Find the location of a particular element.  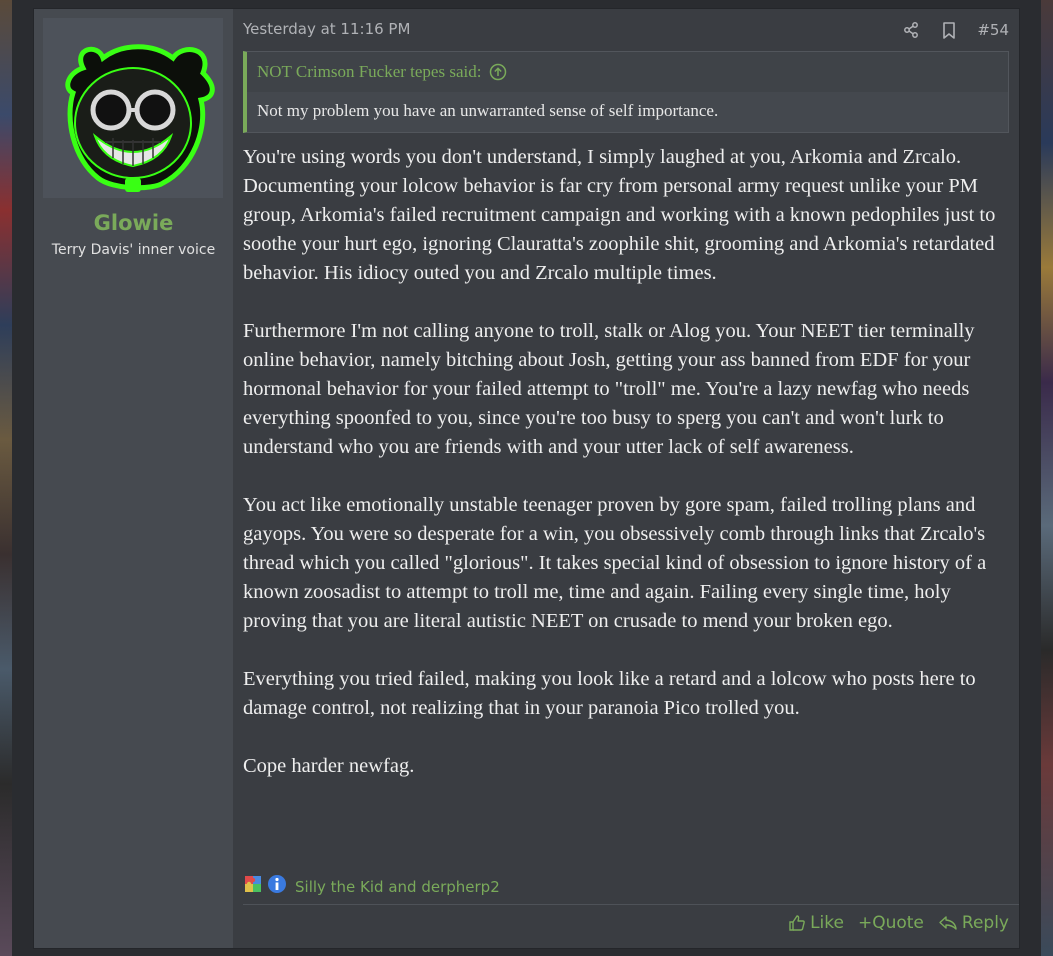

informative-icon is located at coordinates (277, 886).